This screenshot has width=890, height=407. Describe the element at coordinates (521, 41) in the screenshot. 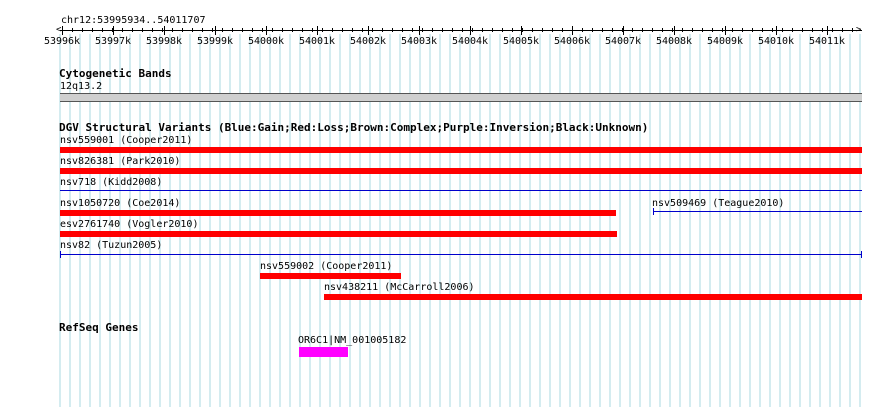

I see `ruler-tick-label: 54005k` at that location.